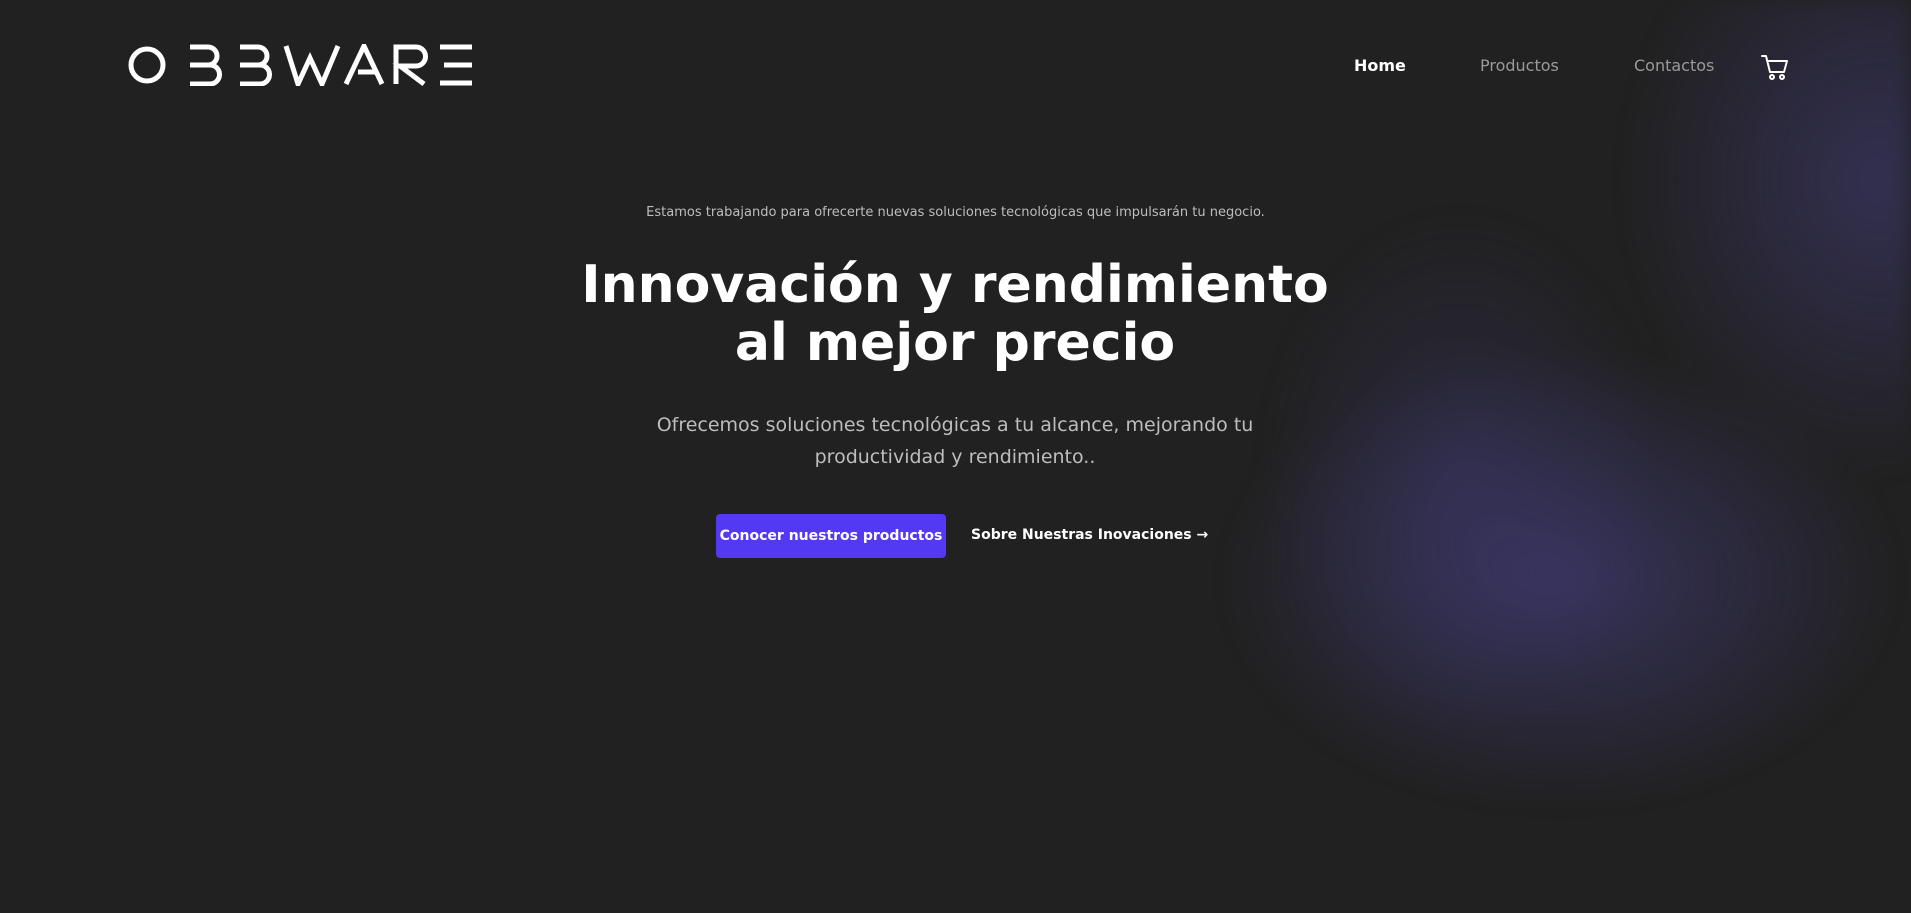  I want to click on hero-title-line-2: al mejor precio, so click(955, 343).